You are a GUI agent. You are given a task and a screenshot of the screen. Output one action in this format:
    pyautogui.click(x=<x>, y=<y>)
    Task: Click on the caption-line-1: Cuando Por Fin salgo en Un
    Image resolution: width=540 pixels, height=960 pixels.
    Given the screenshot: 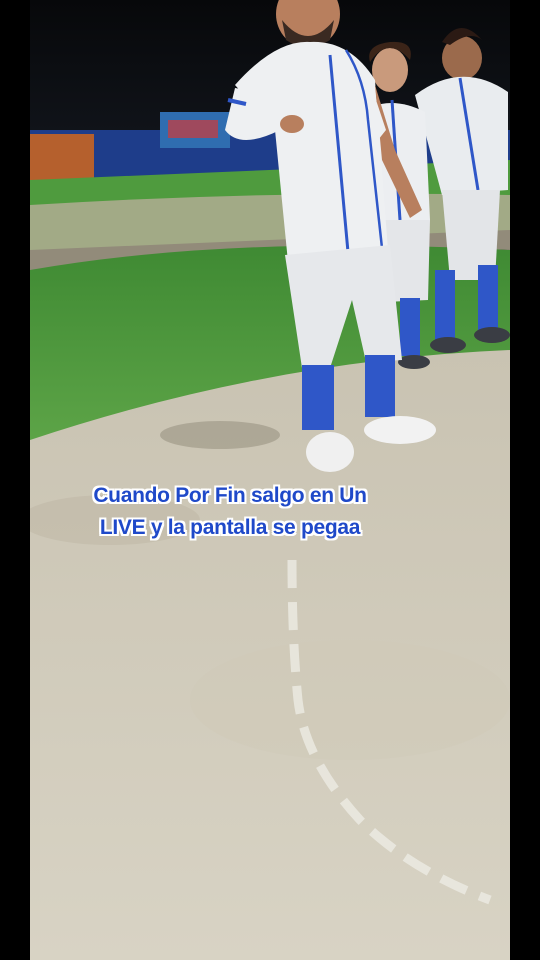 What is the action you would take?
    pyautogui.click(x=230, y=495)
    